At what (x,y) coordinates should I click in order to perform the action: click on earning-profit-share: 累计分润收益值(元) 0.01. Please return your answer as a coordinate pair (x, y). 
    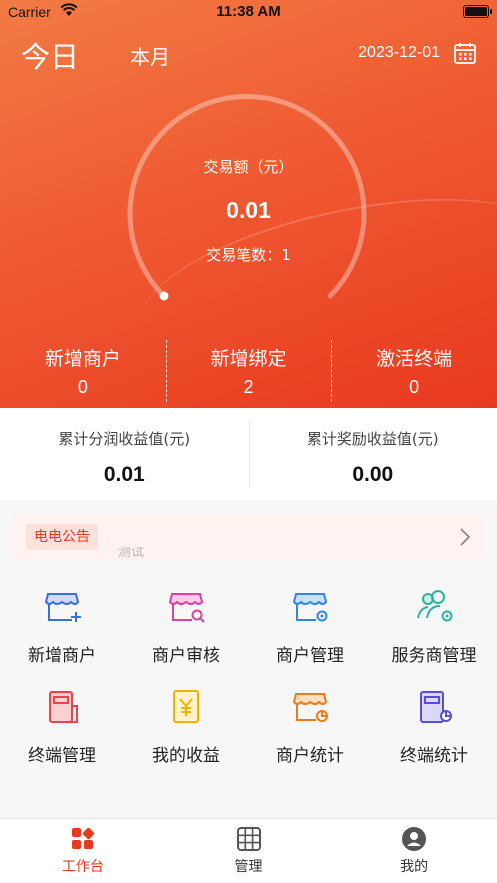
    Looking at the image, I should click on (124, 454).